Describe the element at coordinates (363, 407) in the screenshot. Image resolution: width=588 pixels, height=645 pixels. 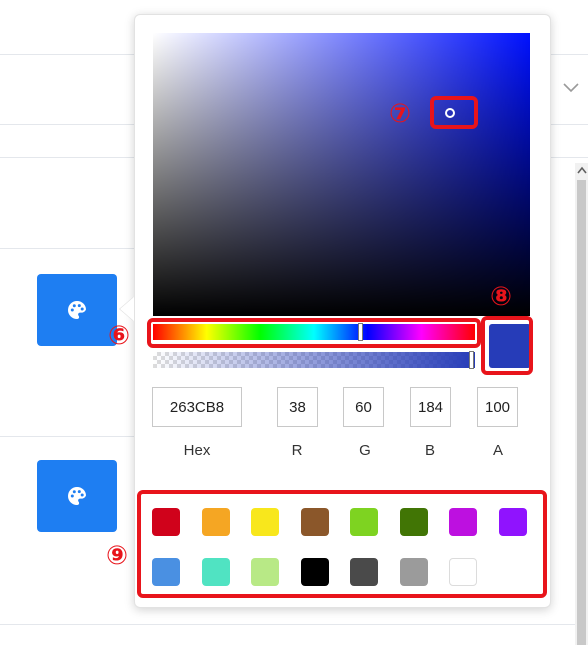
I see `green-input` at that location.